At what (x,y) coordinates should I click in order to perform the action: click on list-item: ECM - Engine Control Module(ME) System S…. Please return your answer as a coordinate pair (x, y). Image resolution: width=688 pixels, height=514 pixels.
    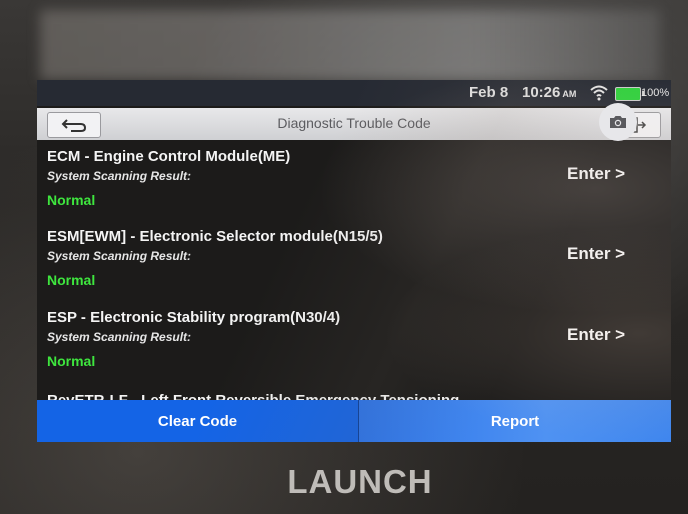
    Looking at the image, I should click on (354, 182).